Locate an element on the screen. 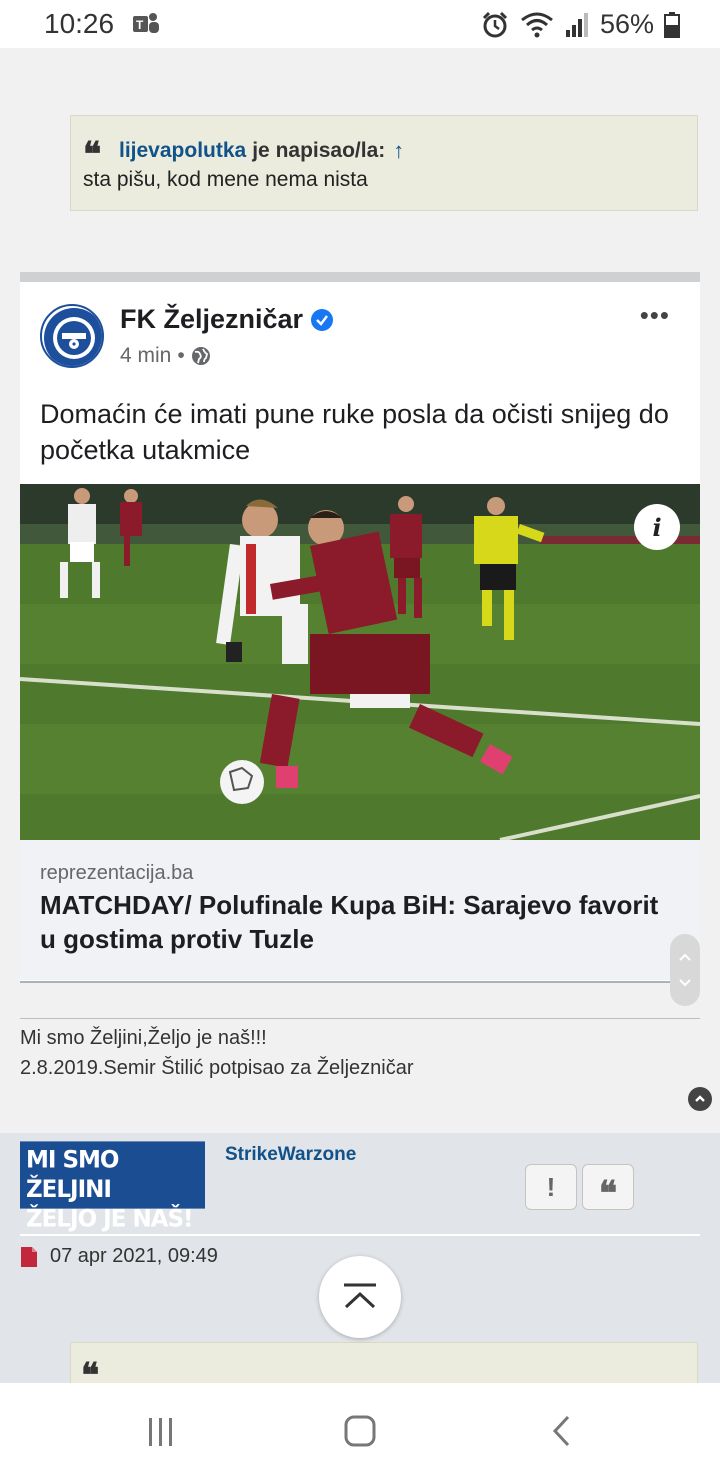 The height and width of the screenshot is (1480, 720). status-icons: 56% is located at coordinates (580, 24).